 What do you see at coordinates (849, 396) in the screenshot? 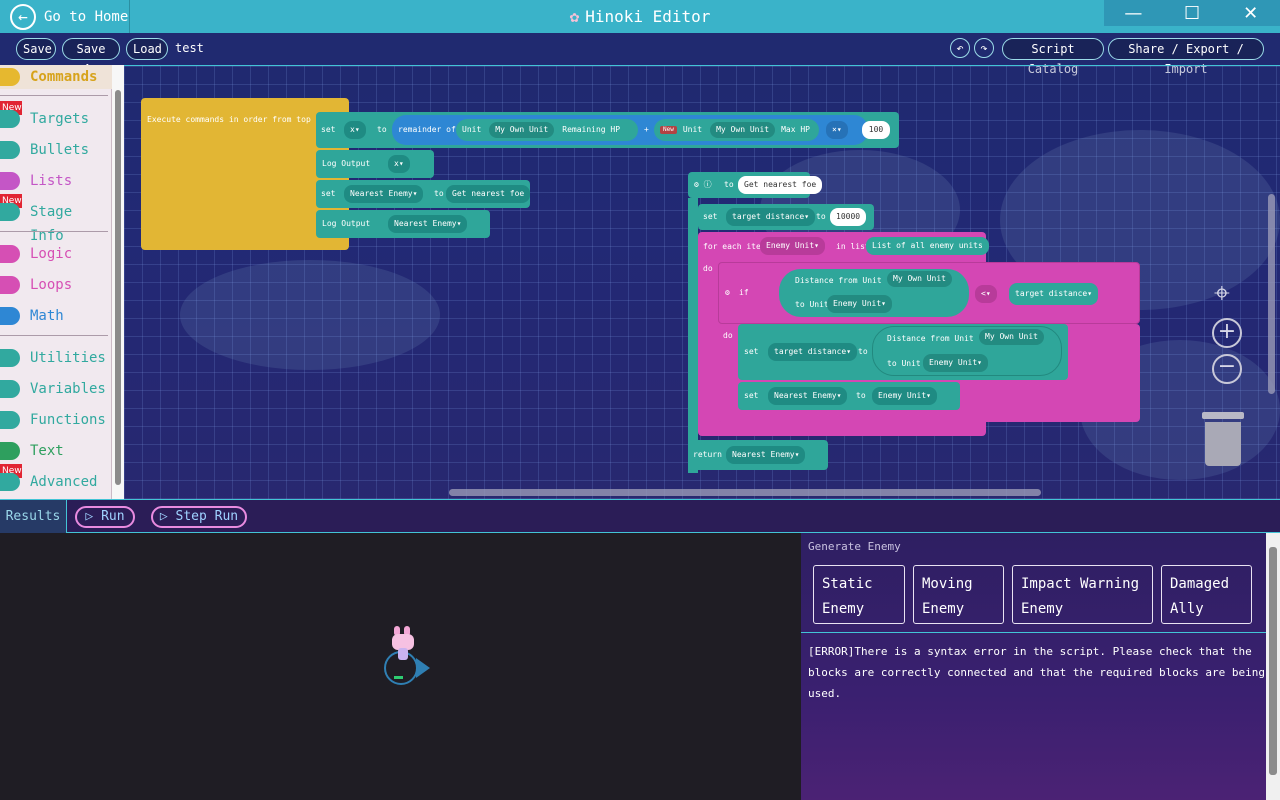
I see `set-nearest-enemy-inner-block: set Nearest Enemy to Enemy Unit` at bounding box center [849, 396].